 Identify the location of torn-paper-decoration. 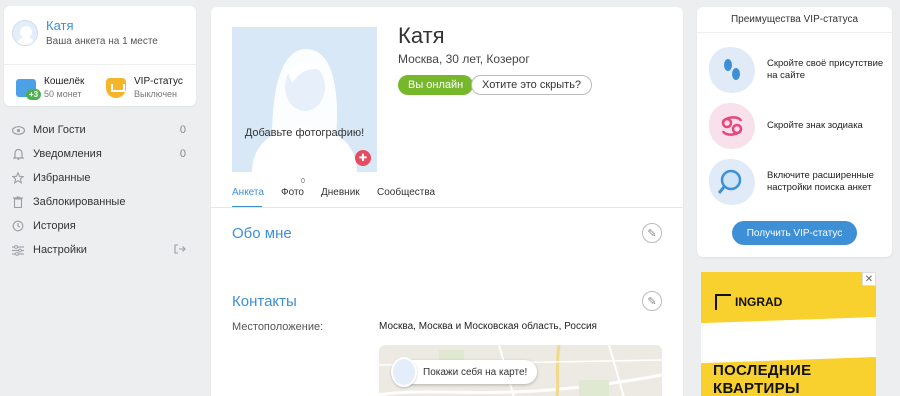
(788, 340).